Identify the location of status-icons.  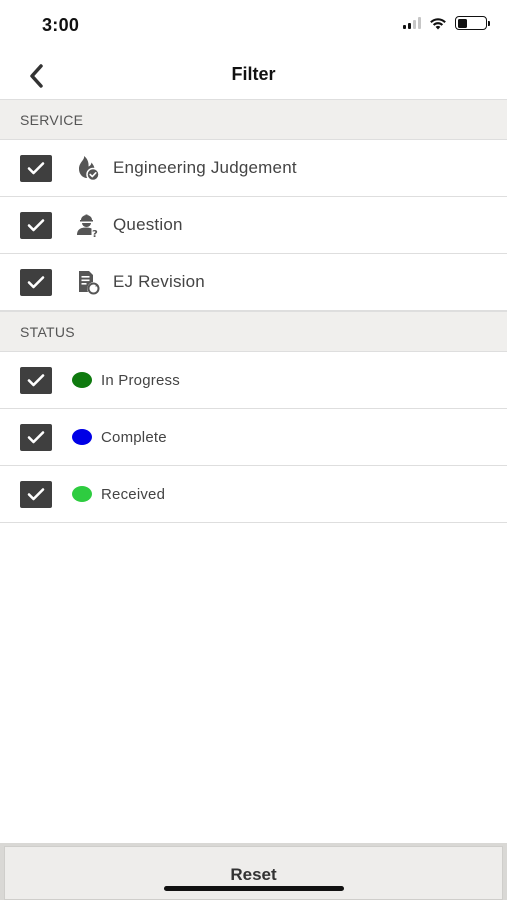
(446, 23).